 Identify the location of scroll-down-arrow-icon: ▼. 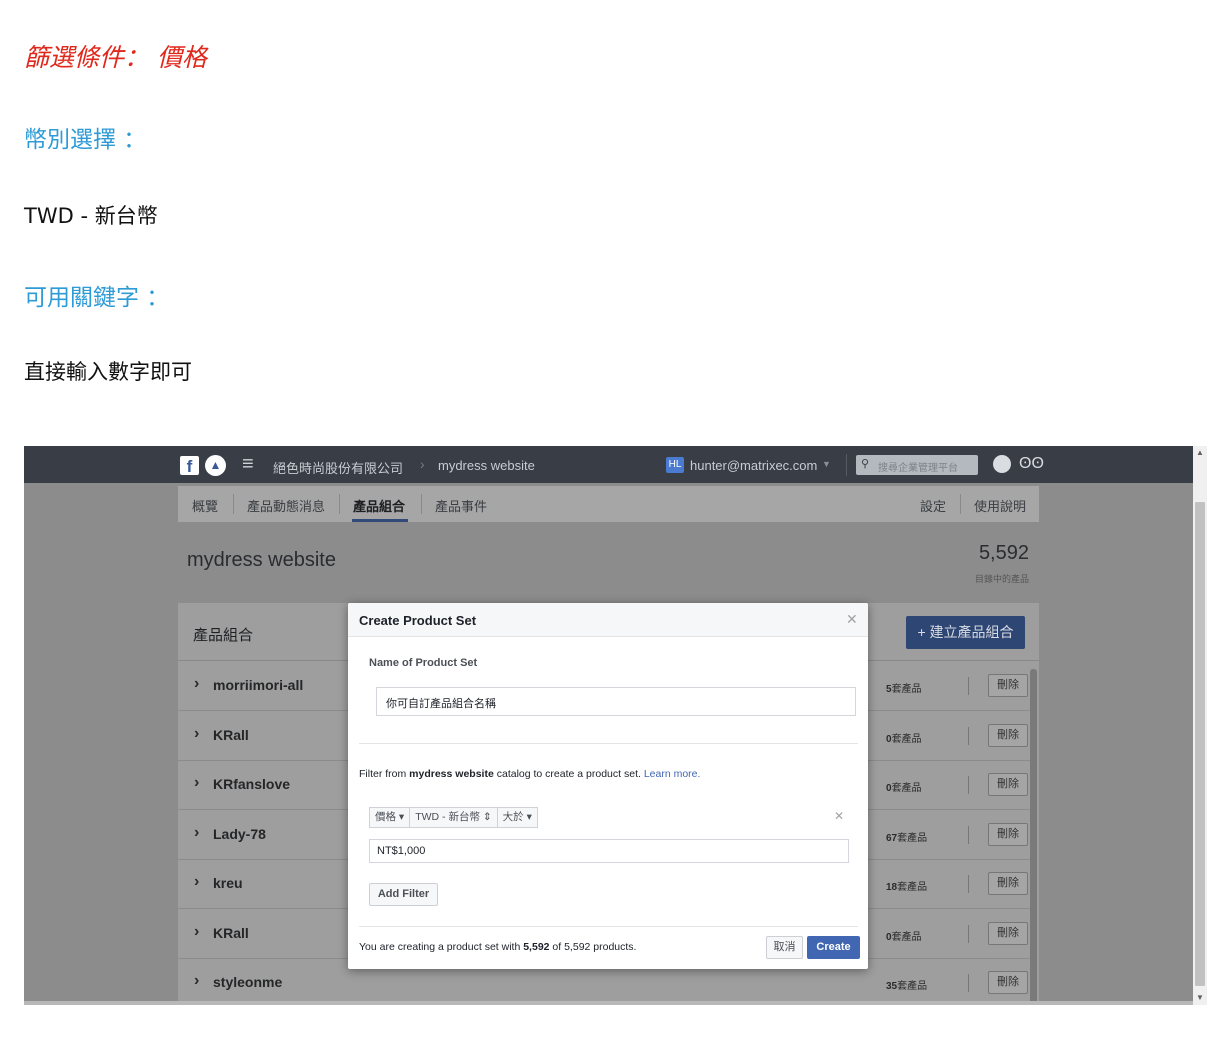
(1200, 998).